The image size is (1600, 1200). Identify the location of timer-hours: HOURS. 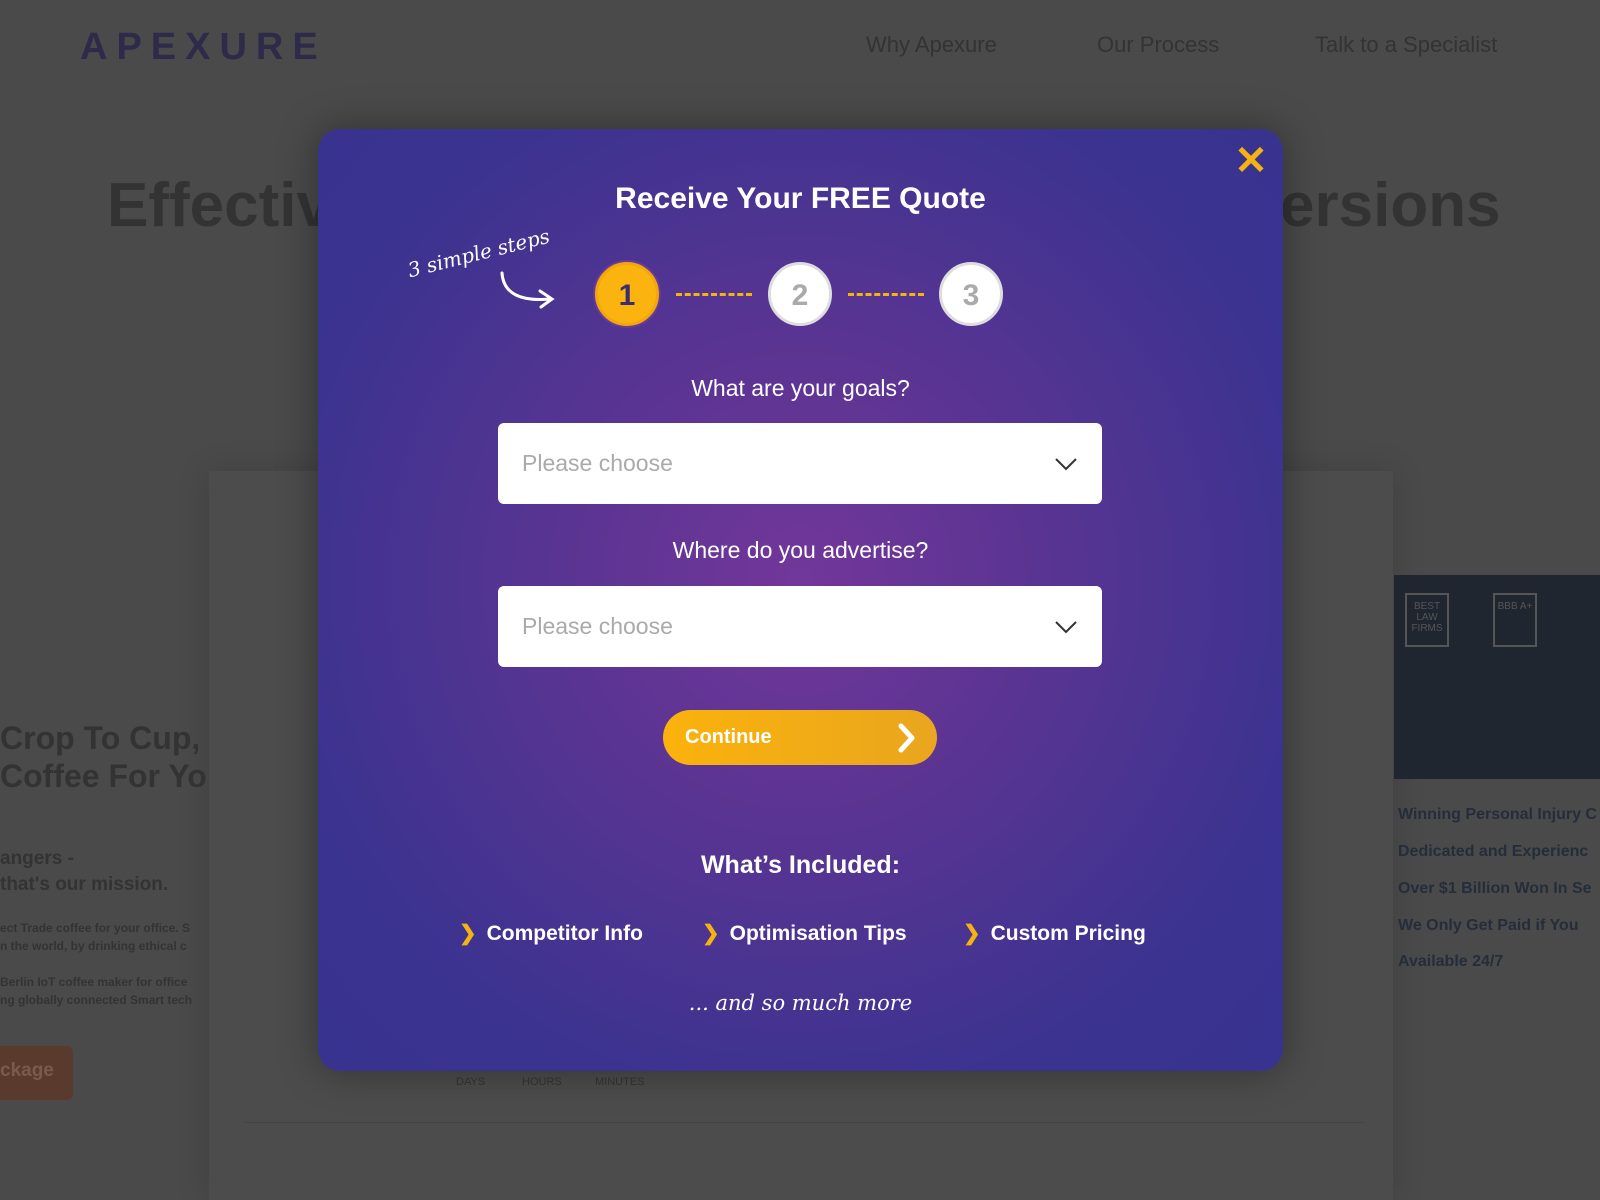
(542, 1082).